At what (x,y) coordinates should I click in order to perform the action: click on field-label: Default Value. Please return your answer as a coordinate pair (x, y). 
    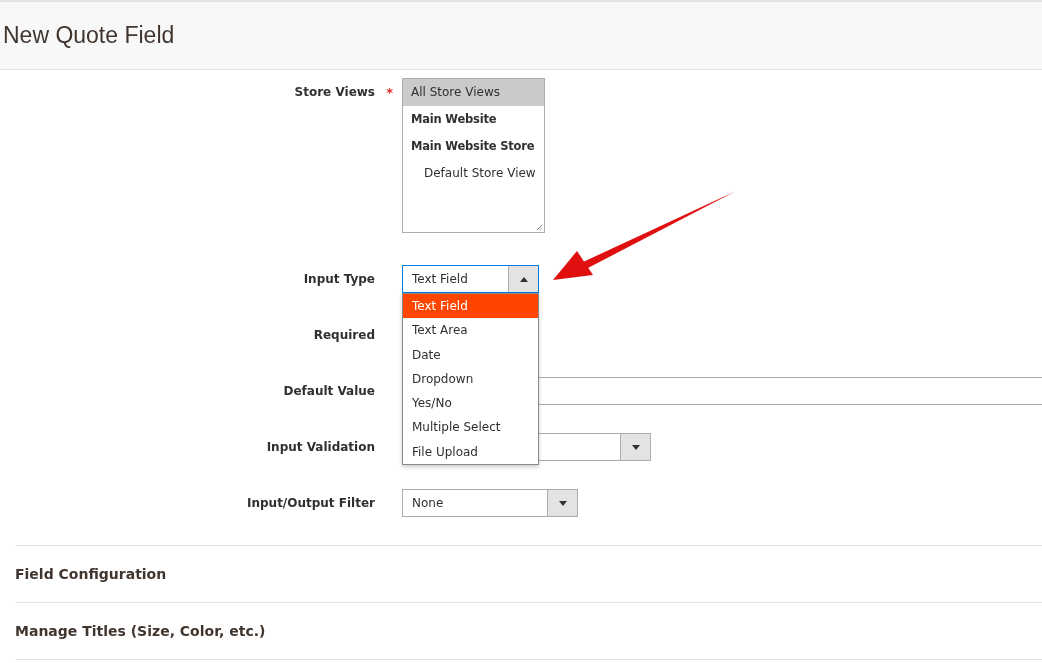
    Looking at the image, I should click on (329, 391).